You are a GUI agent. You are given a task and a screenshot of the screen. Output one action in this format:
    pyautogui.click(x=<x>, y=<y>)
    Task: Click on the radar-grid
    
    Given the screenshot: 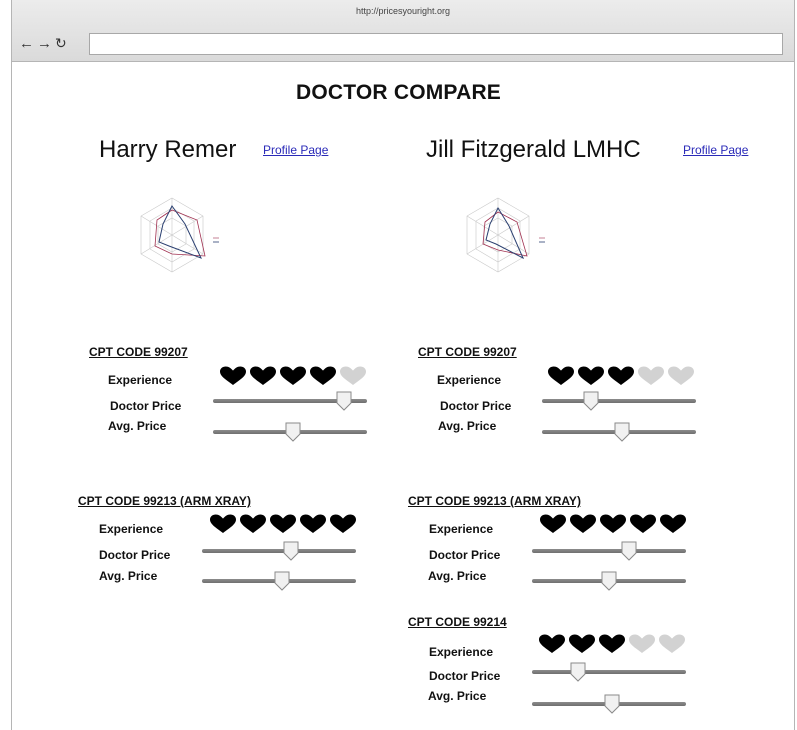 What is the action you would take?
    pyautogui.click(x=172, y=235)
    